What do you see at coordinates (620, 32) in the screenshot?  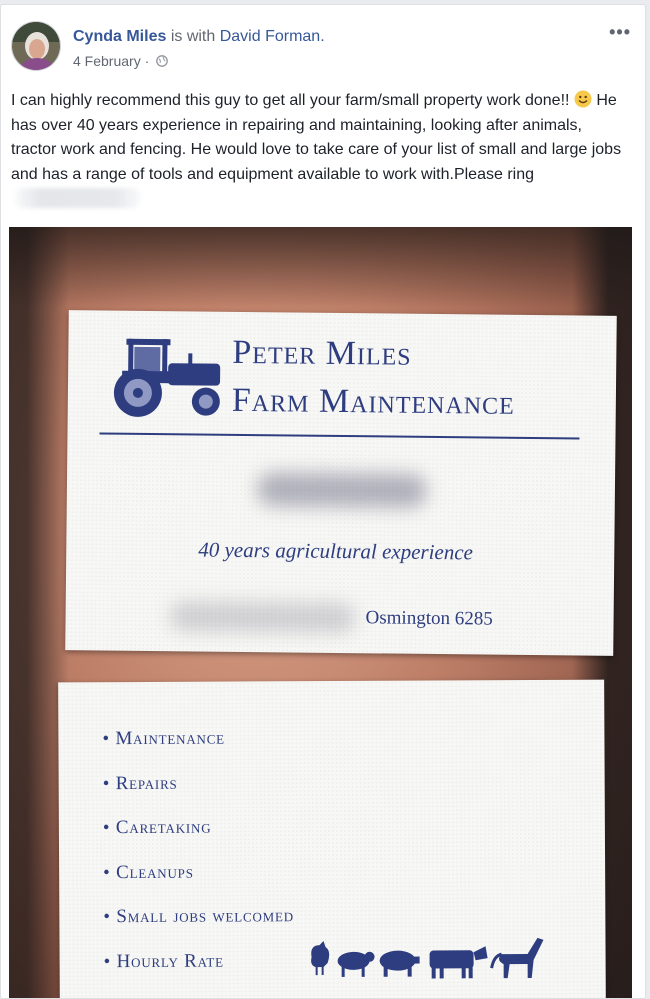 I see `more-options-icon: •••` at bounding box center [620, 32].